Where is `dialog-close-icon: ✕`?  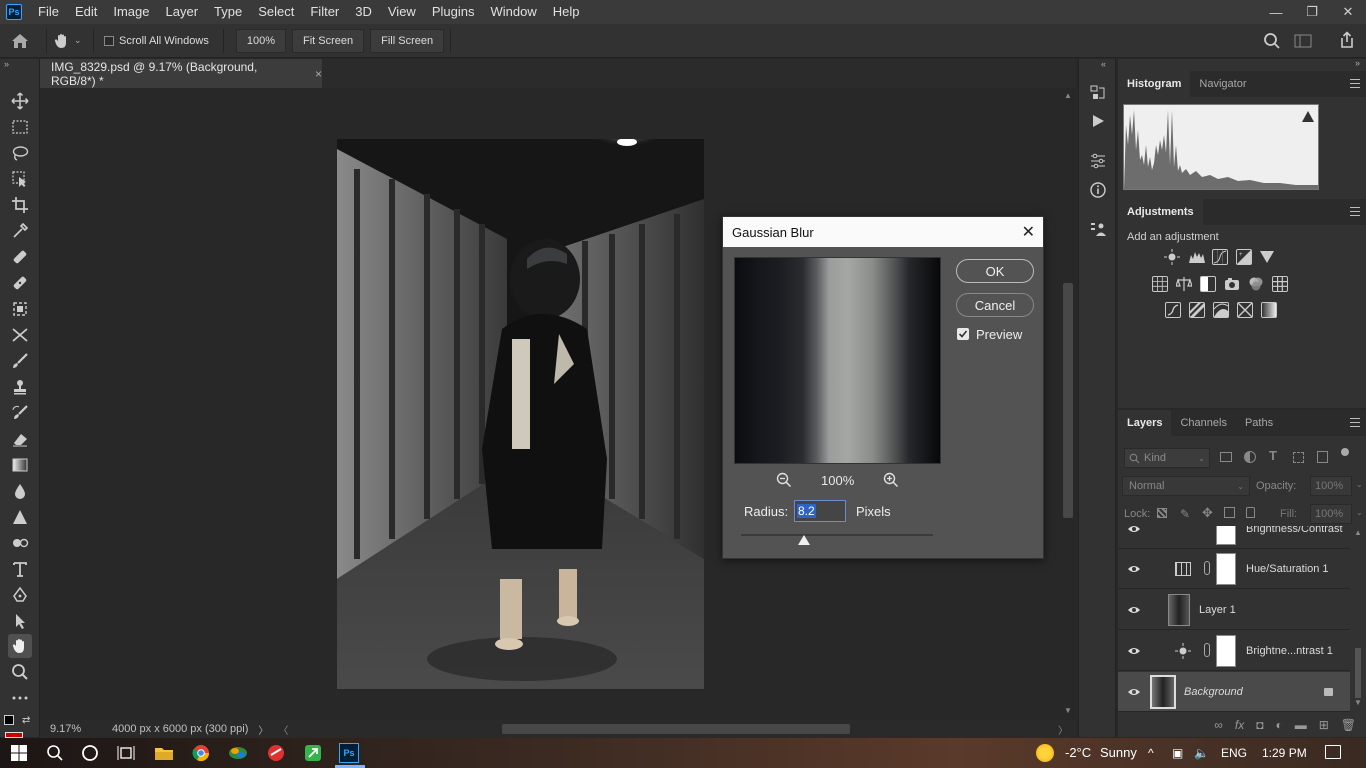 dialog-close-icon: ✕ is located at coordinates (1028, 232).